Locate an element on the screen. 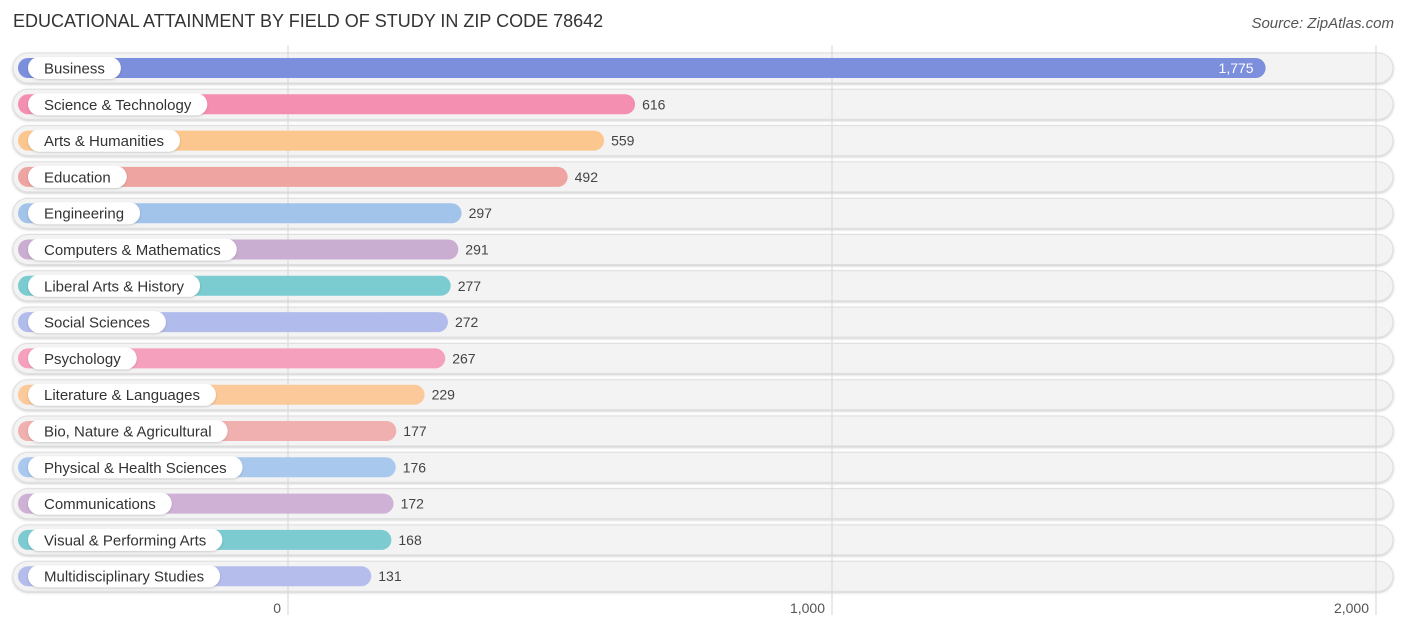 This screenshot has height=631, width=1406. value-label: 291 is located at coordinates (477, 250).